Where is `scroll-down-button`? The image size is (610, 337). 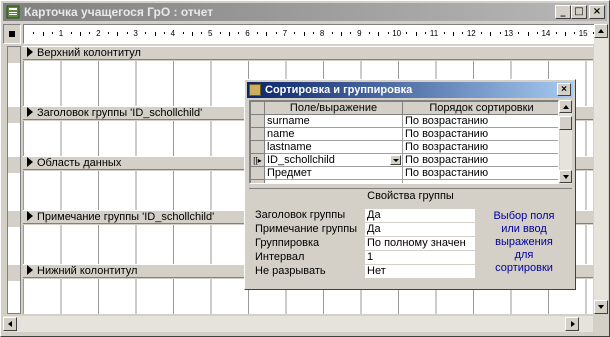 scroll-down-button is located at coordinates (601, 307).